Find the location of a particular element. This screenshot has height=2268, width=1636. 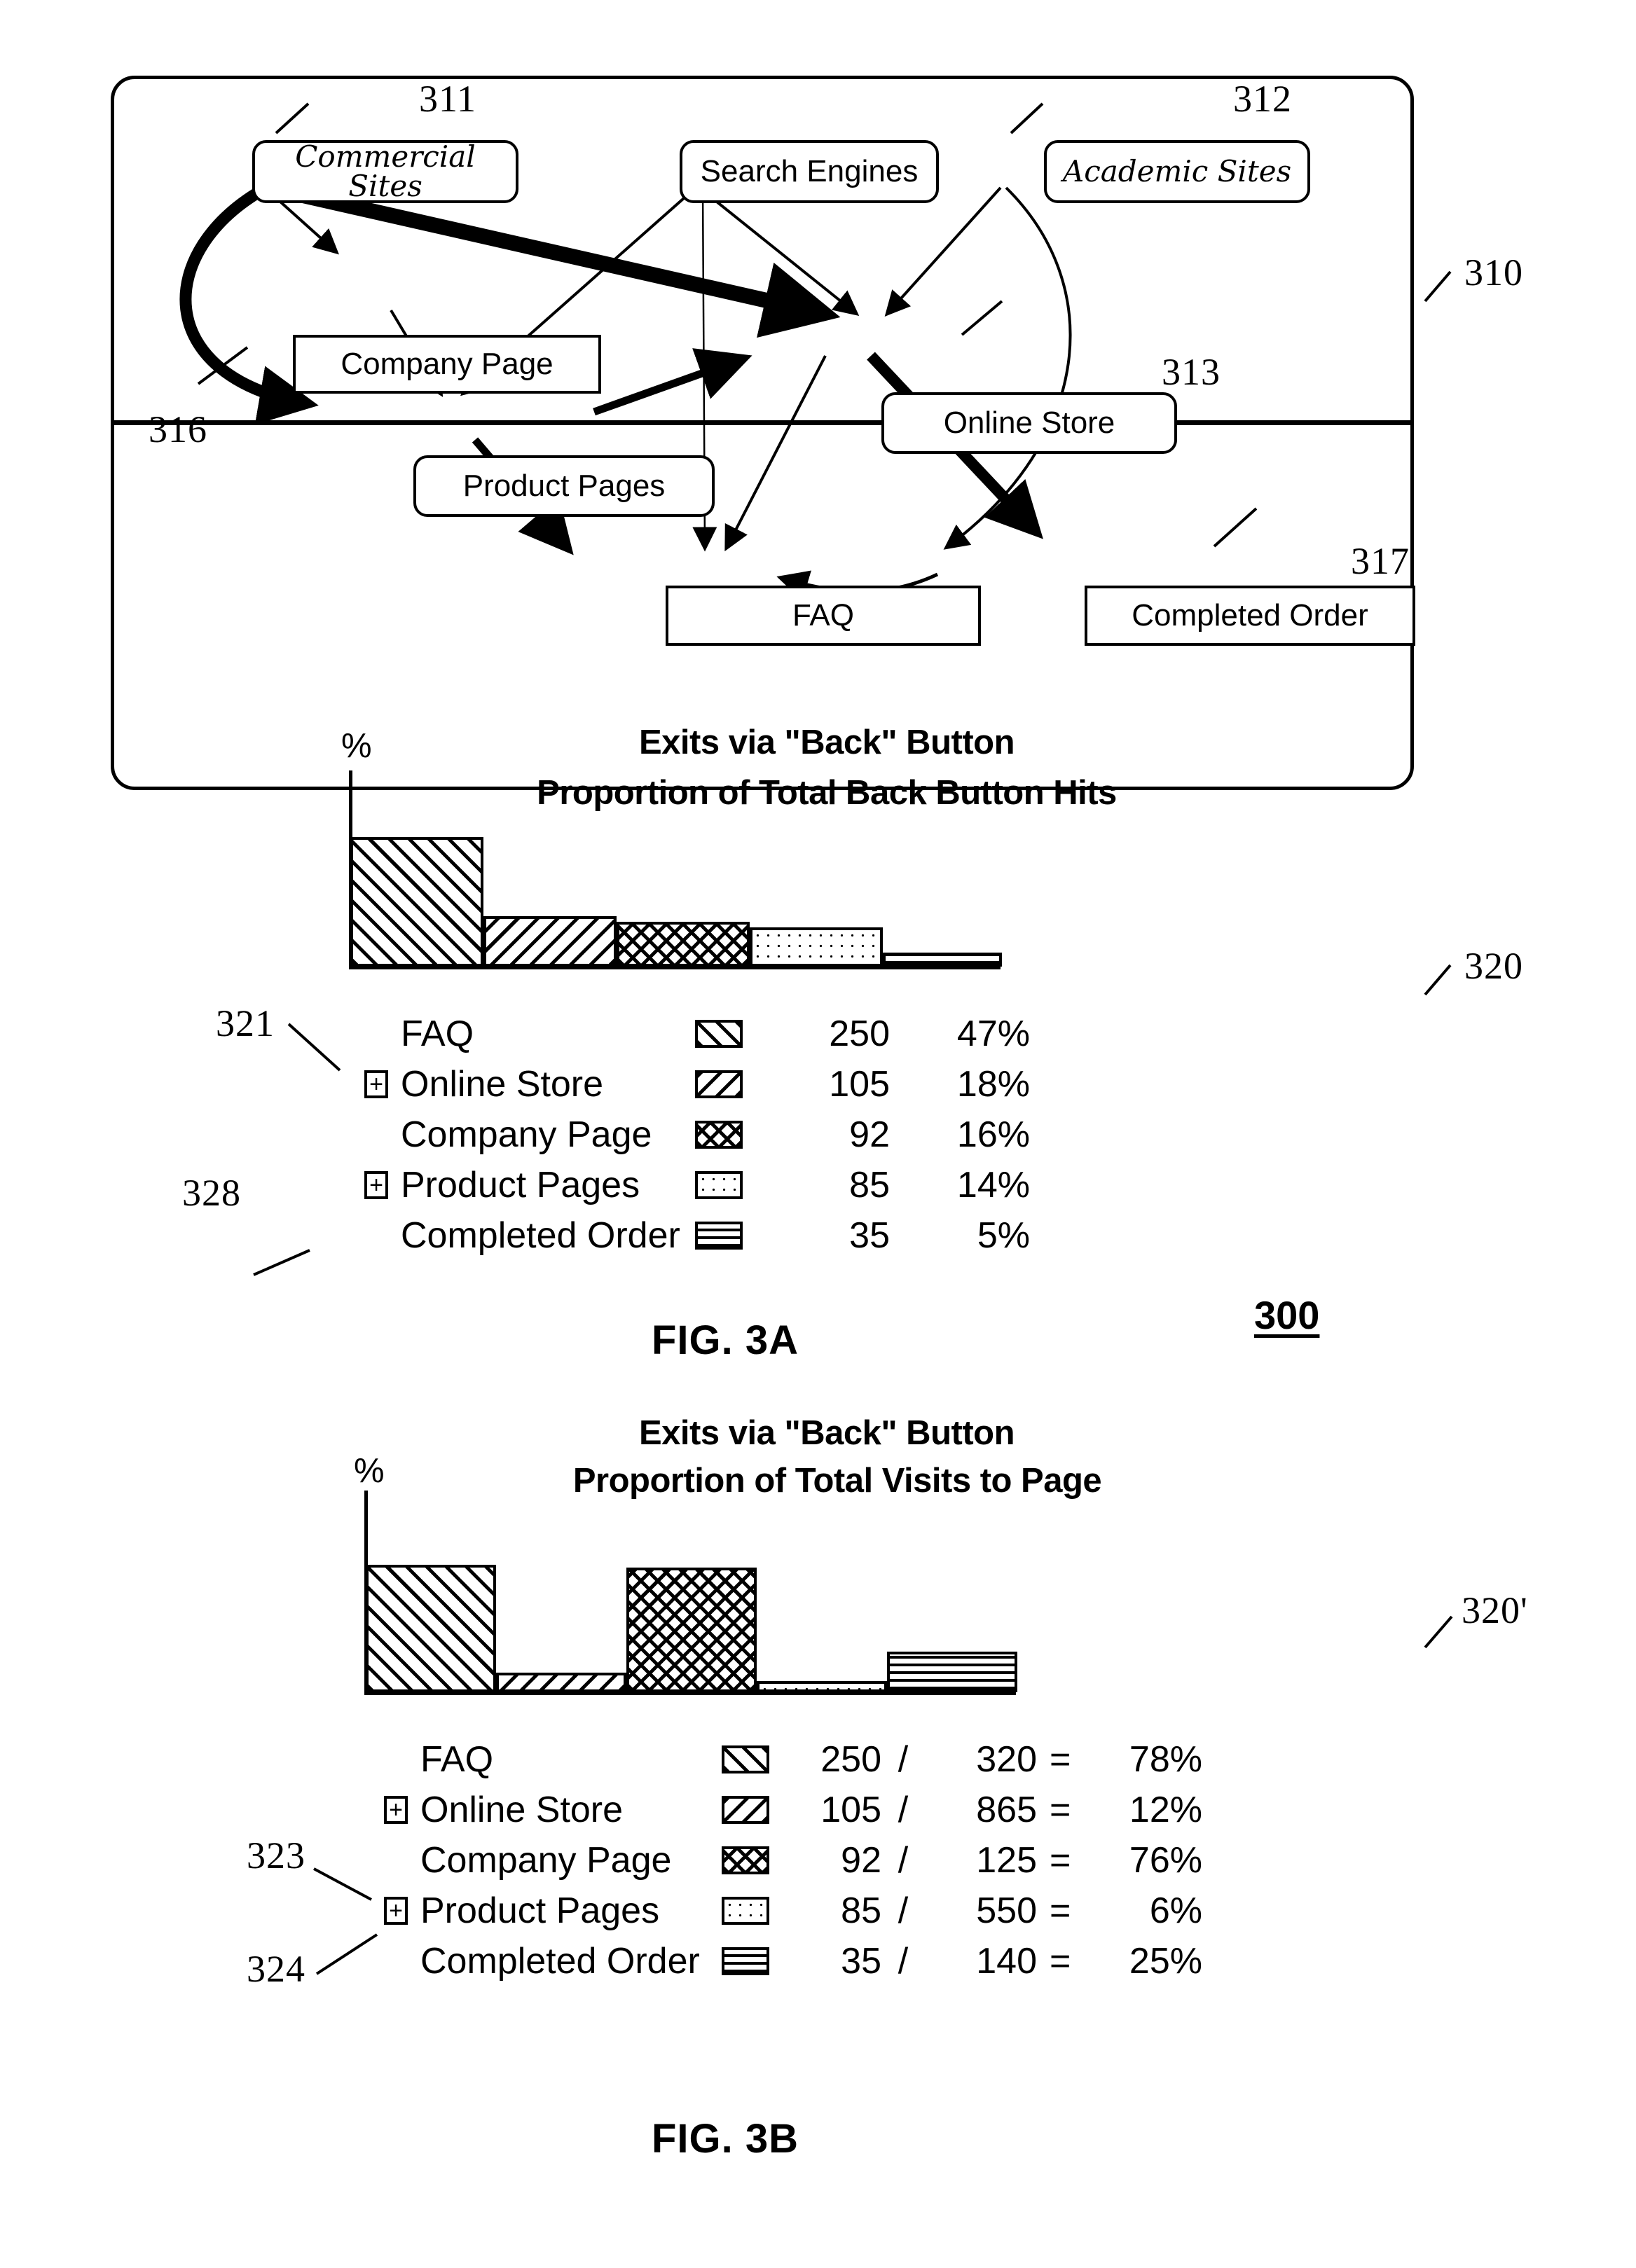

node-company-page: Company Page is located at coordinates (447, 364).